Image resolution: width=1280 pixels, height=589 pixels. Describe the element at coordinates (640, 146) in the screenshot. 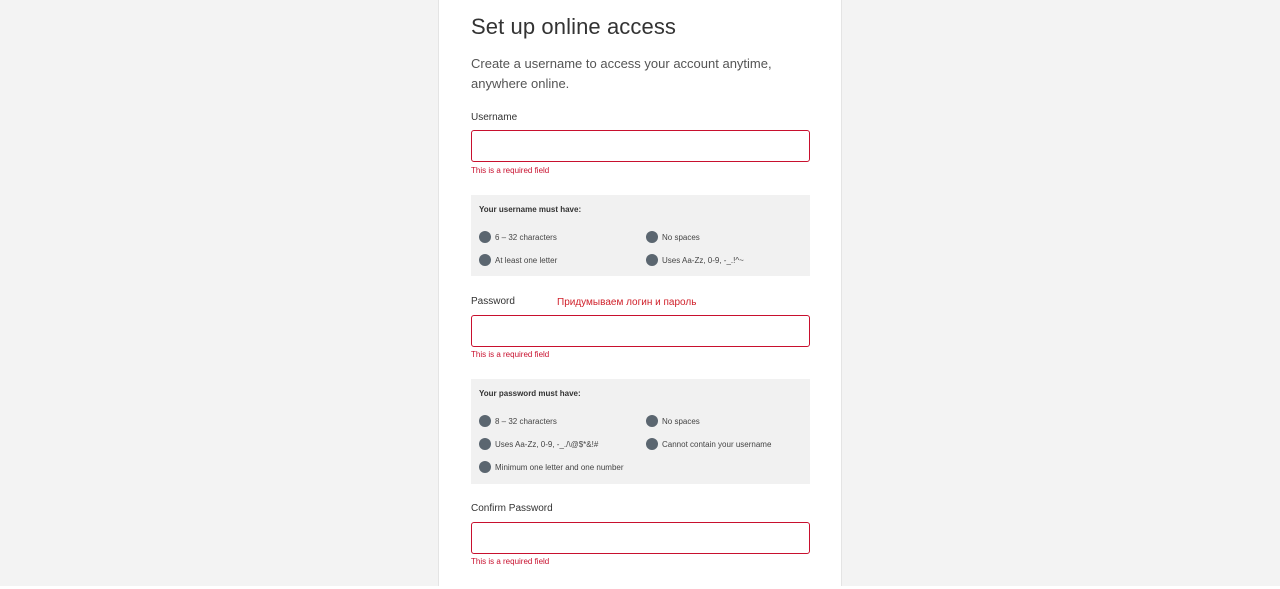

I see `username-input` at that location.